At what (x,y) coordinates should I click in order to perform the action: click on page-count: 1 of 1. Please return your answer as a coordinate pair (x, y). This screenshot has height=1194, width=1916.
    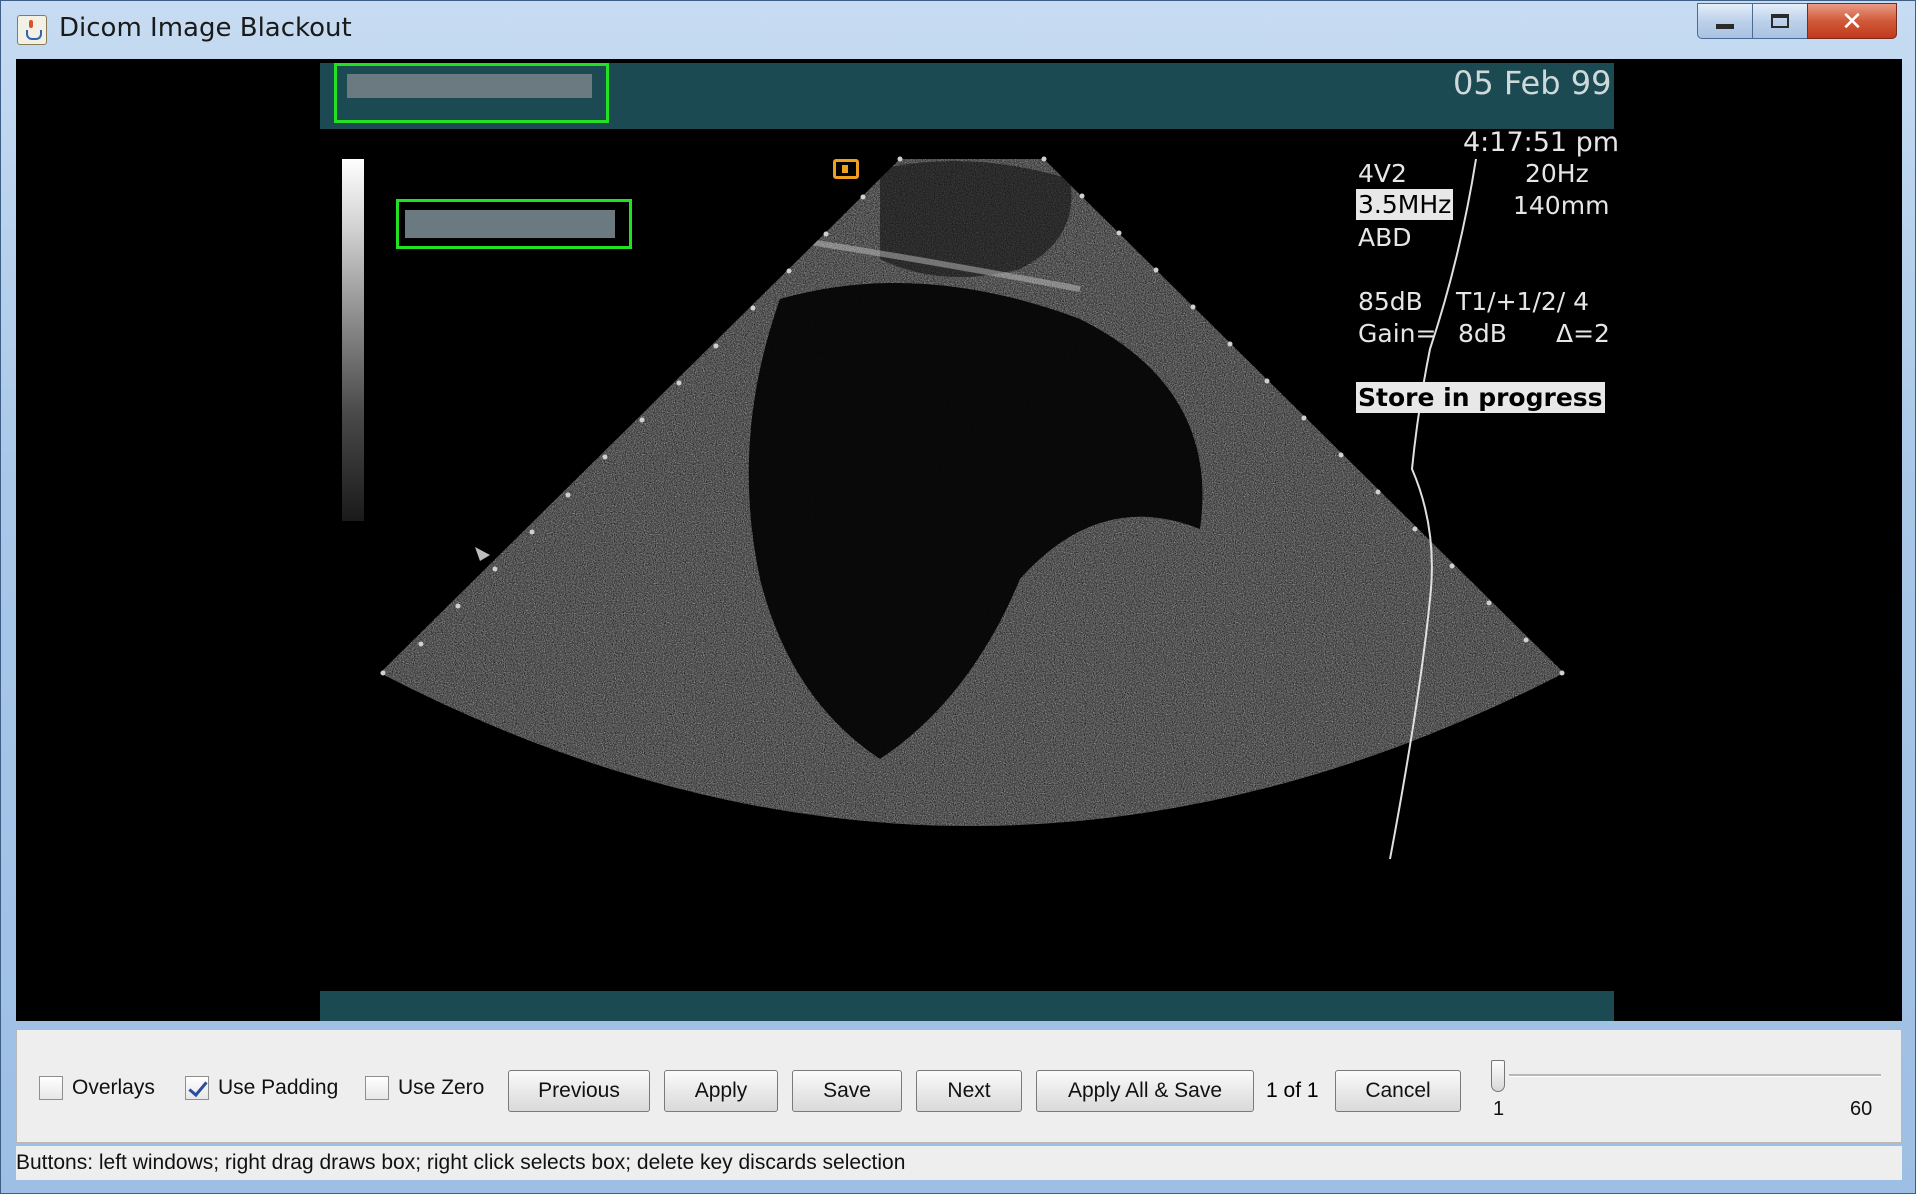
    Looking at the image, I should click on (1292, 1090).